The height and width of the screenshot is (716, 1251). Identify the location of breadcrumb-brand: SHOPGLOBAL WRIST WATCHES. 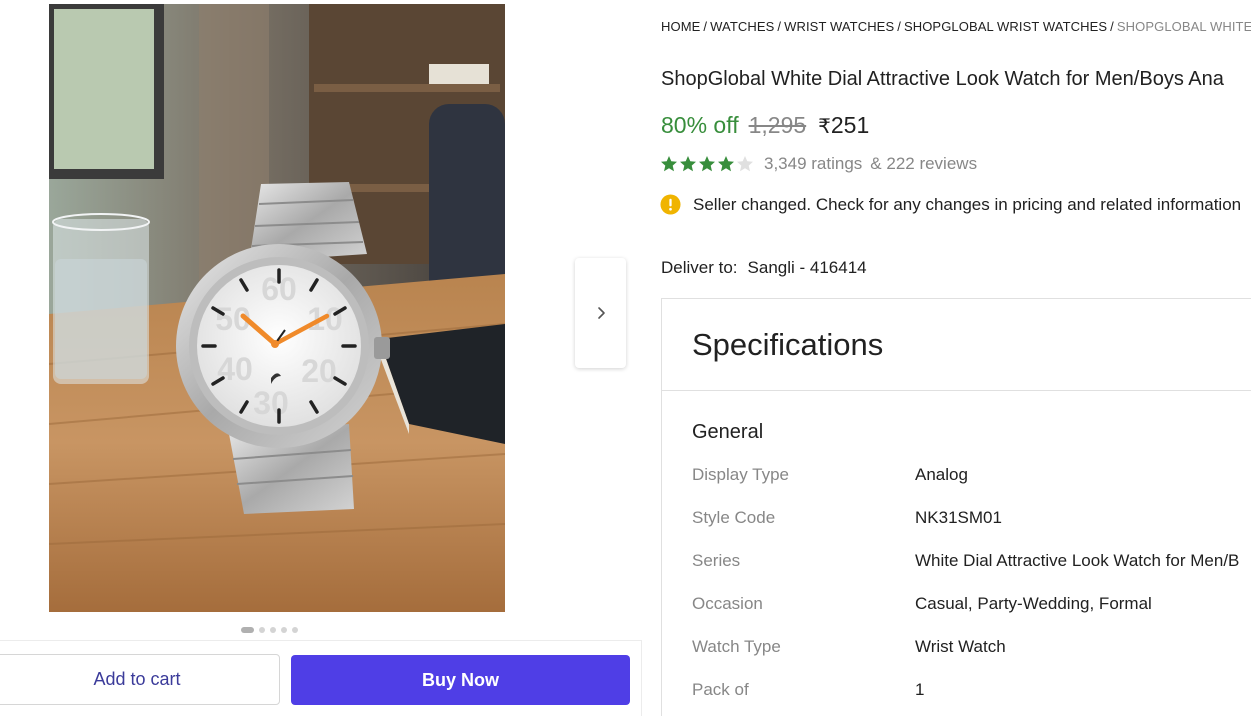
(1005, 26).